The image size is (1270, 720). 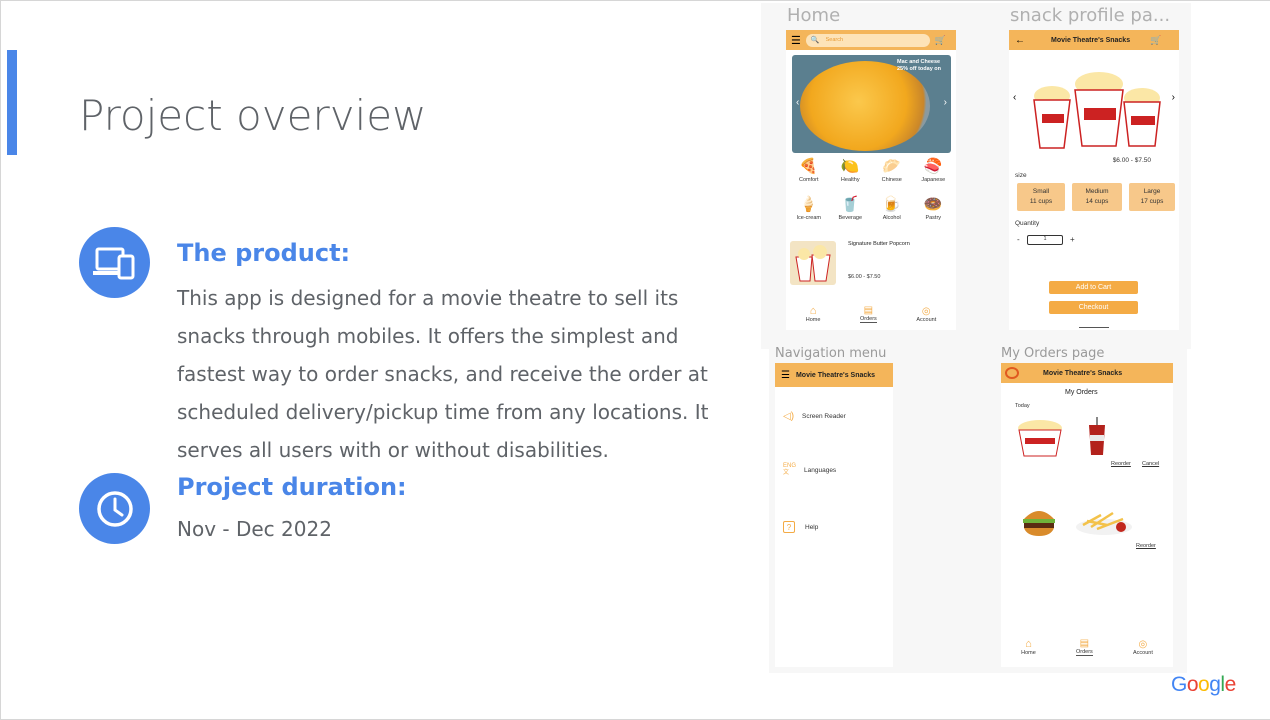 What do you see at coordinates (12, 102) in the screenshot?
I see `accent-bar` at bounding box center [12, 102].